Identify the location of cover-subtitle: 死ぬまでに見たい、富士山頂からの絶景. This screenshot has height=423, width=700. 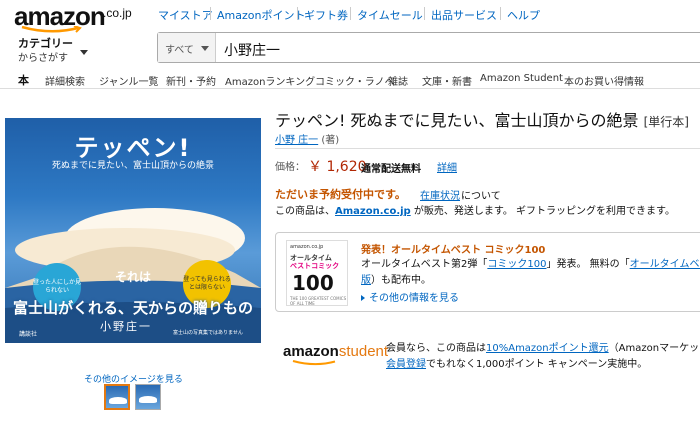
(132, 166).